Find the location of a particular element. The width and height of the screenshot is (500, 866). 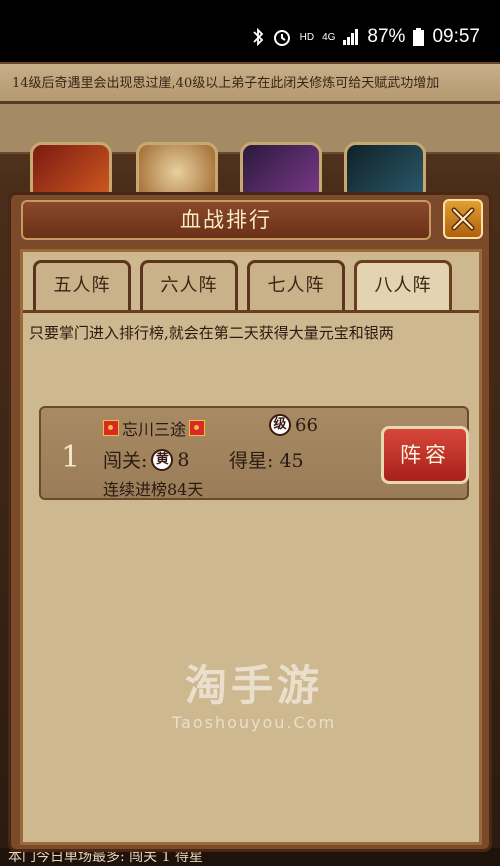

close-icon is located at coordinates (463, 219).